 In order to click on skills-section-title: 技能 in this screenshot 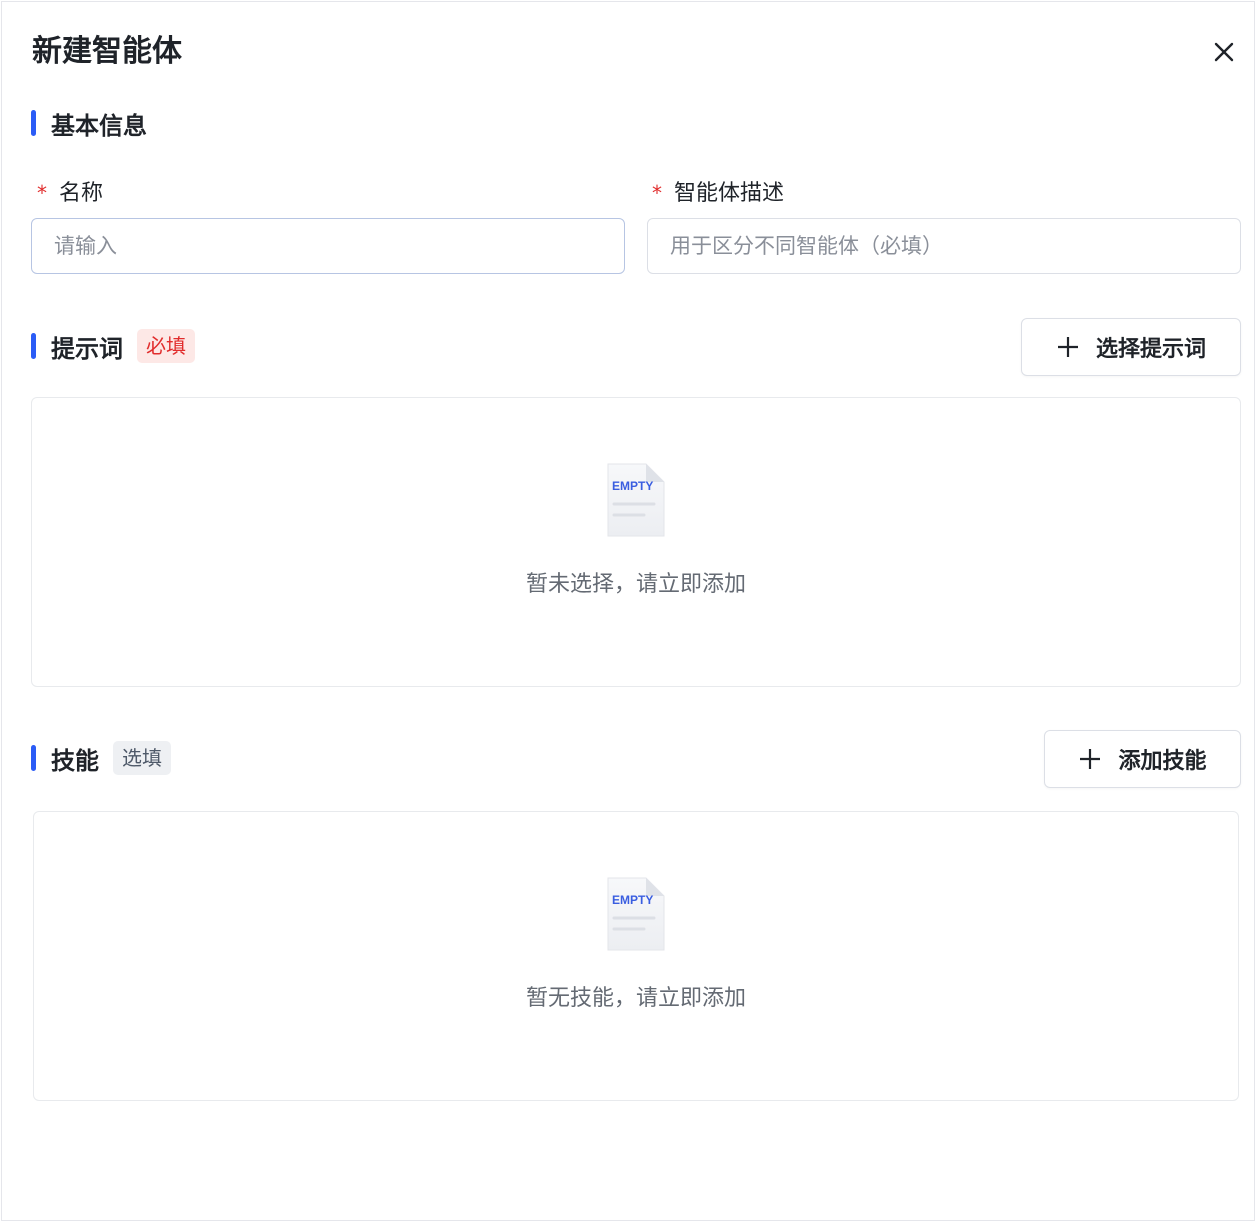, I will do `click(75, 760)`.